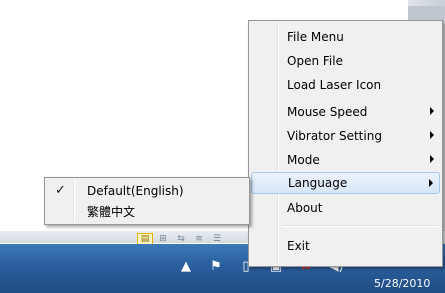 The image size is (445, 293). I want to click on menu-item-label: Mode, so click(303, 160).